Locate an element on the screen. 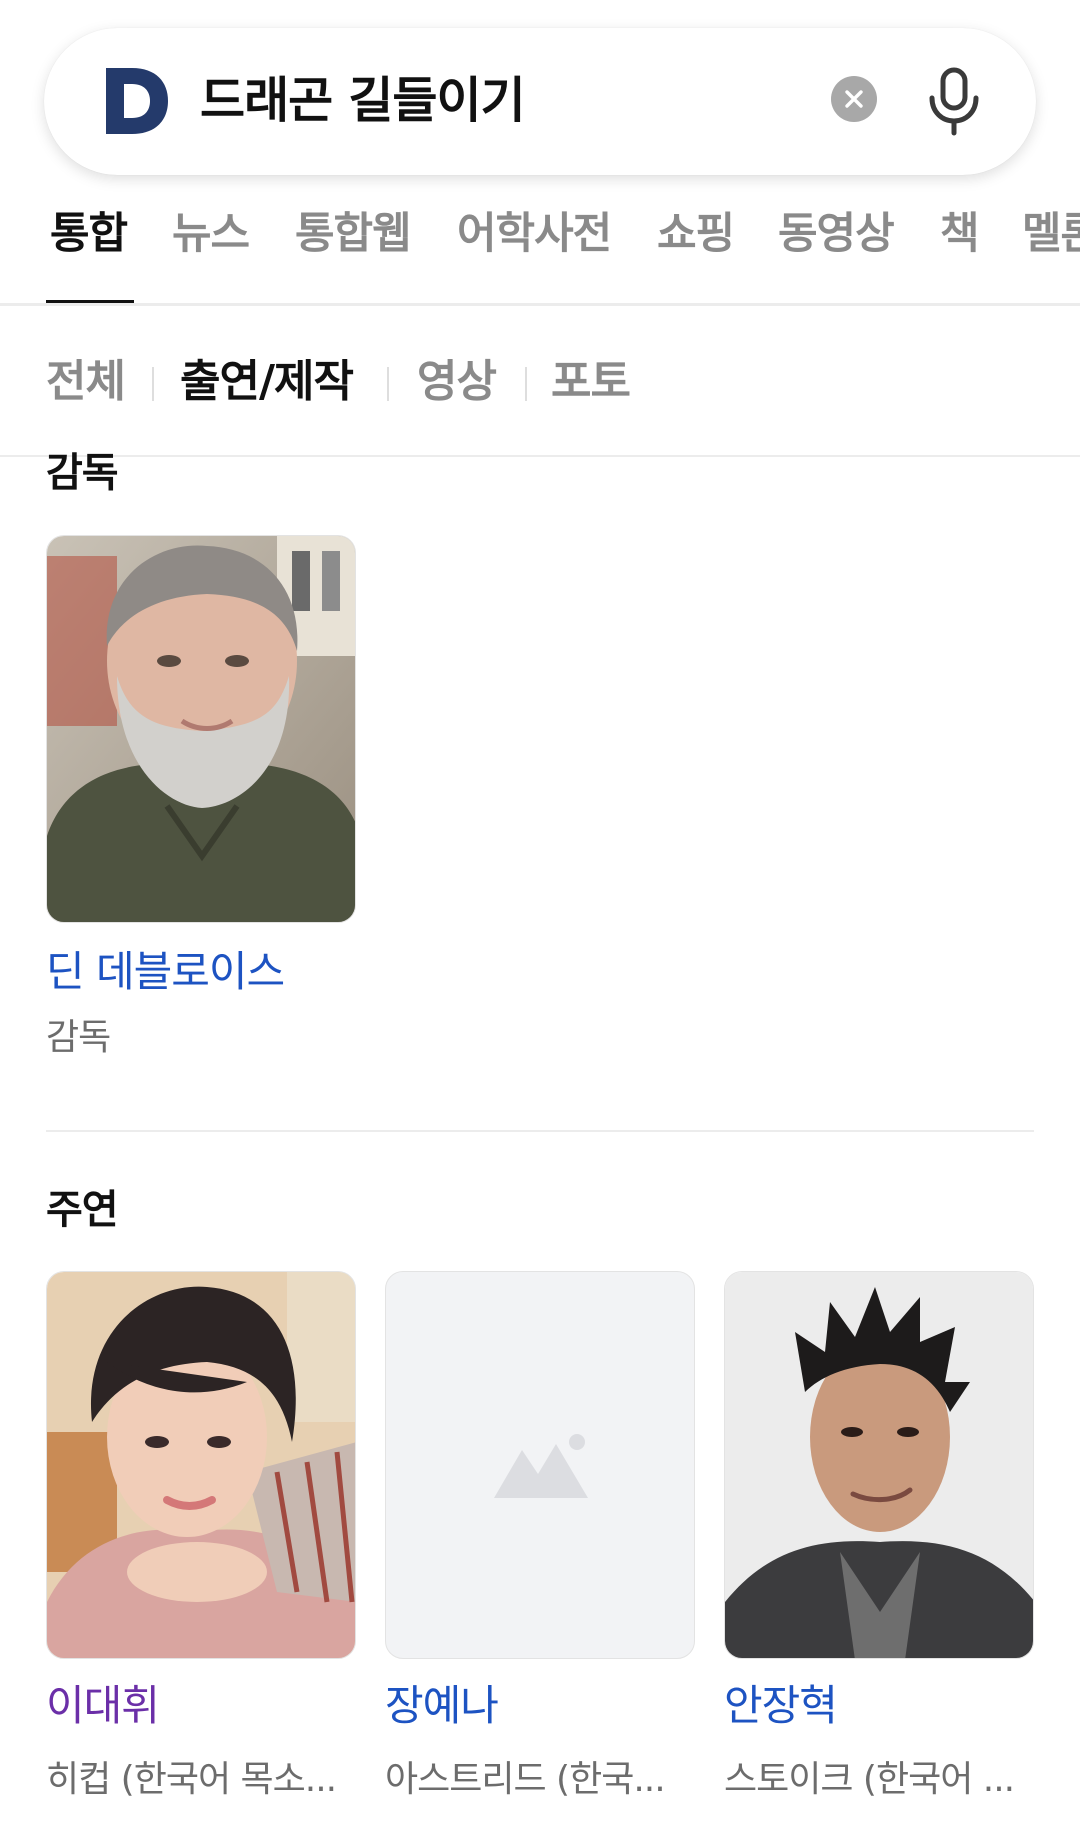 Image resolution: width=1080 pixels, height=1827 pixels. cast-name-link: 이대휘 is located at coordinates (103, 1706).